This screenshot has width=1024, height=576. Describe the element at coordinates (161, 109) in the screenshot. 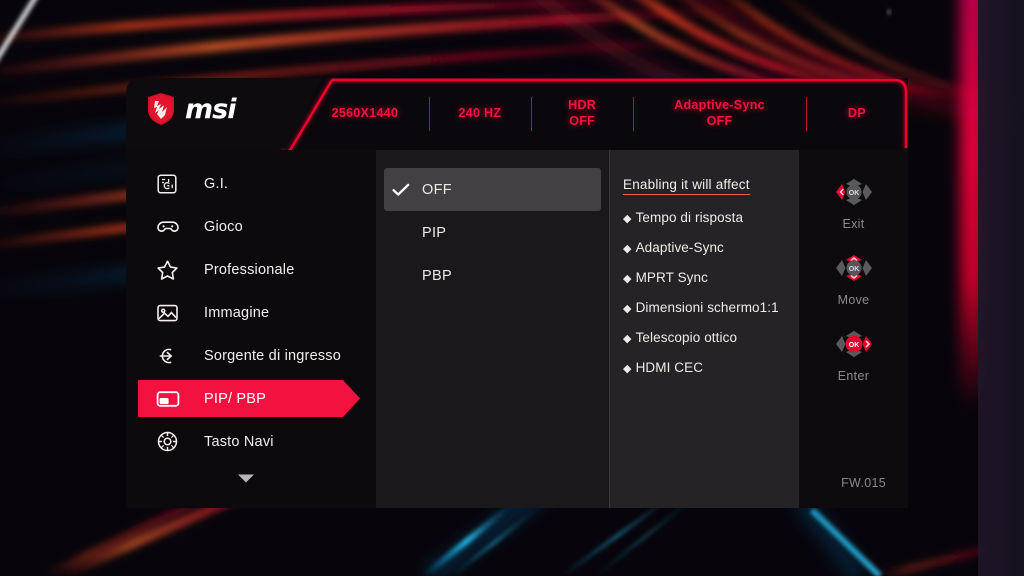

I see `msi-dragon-shield-icon` at that location.